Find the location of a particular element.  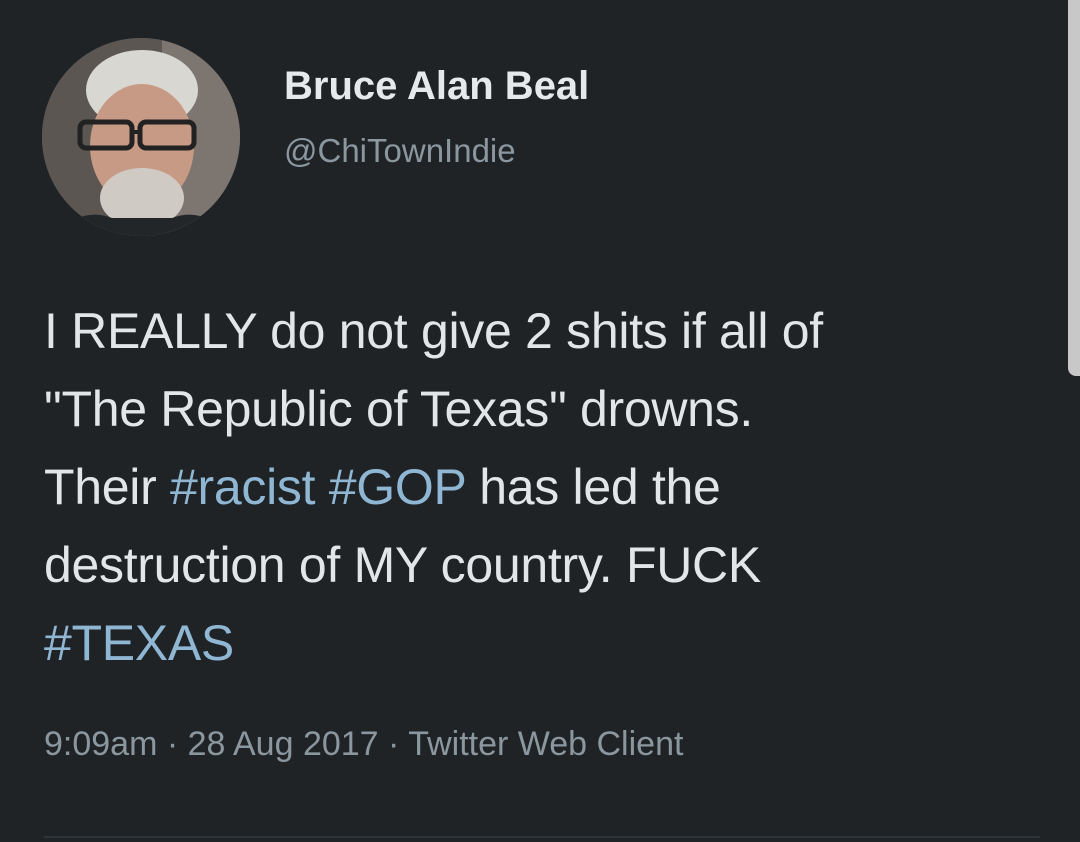

tweet-text-line: I REALLY do not give 2 shits if all of is located at coordinates (544, 331).